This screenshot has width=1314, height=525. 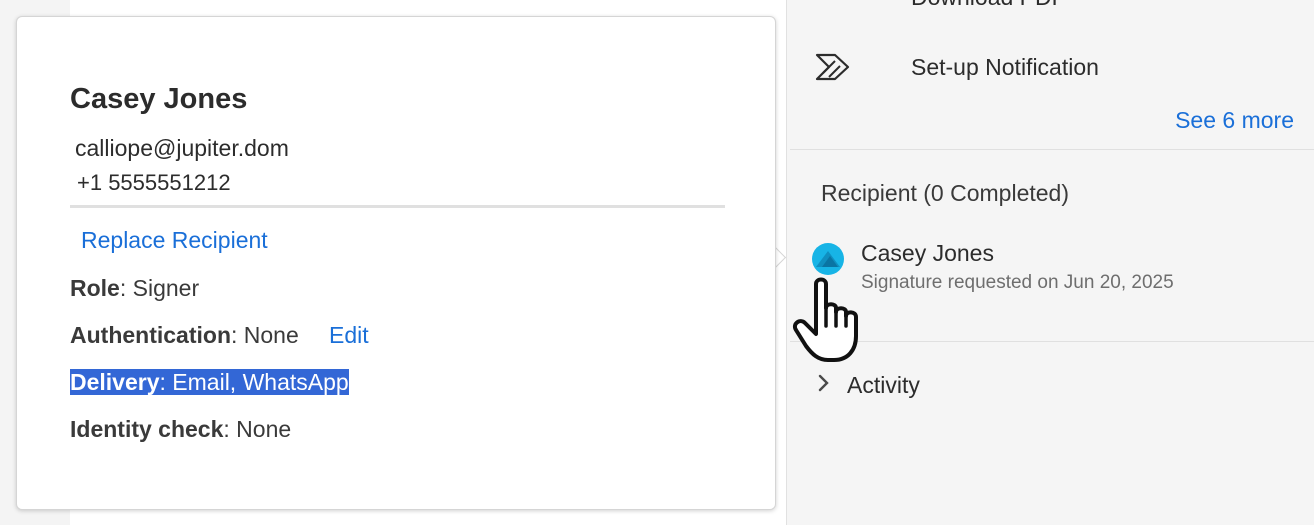 I want to click on download-icon, so click(x=833, y=6).